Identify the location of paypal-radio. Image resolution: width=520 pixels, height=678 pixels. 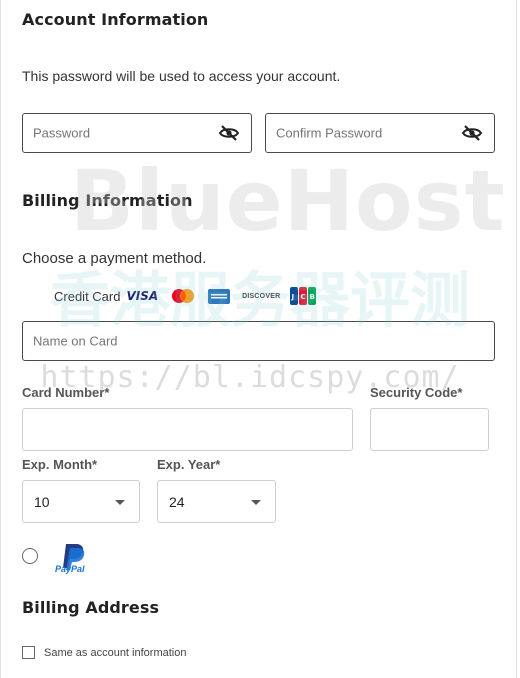
(30, 556).